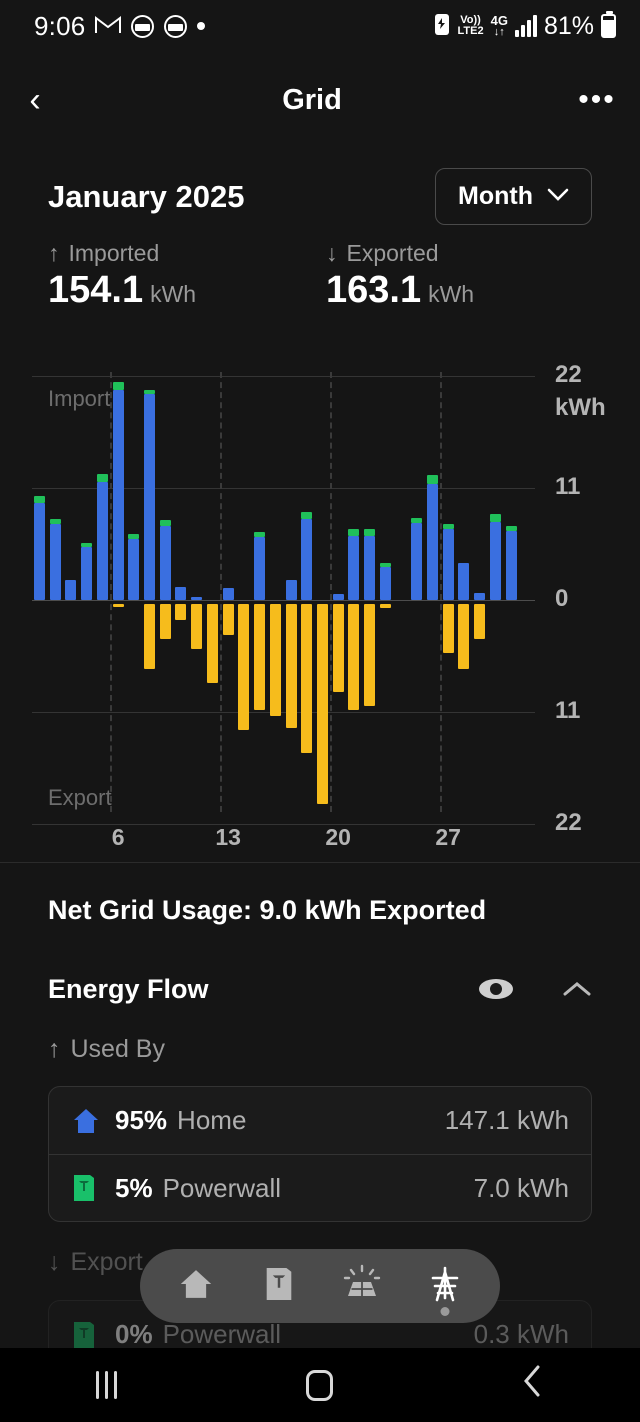 The height and width of the screenshot is (1422, 640). Describe the element at coordinates (114, 253) in the screenshot. I see `imported-label: Imported` at that location.